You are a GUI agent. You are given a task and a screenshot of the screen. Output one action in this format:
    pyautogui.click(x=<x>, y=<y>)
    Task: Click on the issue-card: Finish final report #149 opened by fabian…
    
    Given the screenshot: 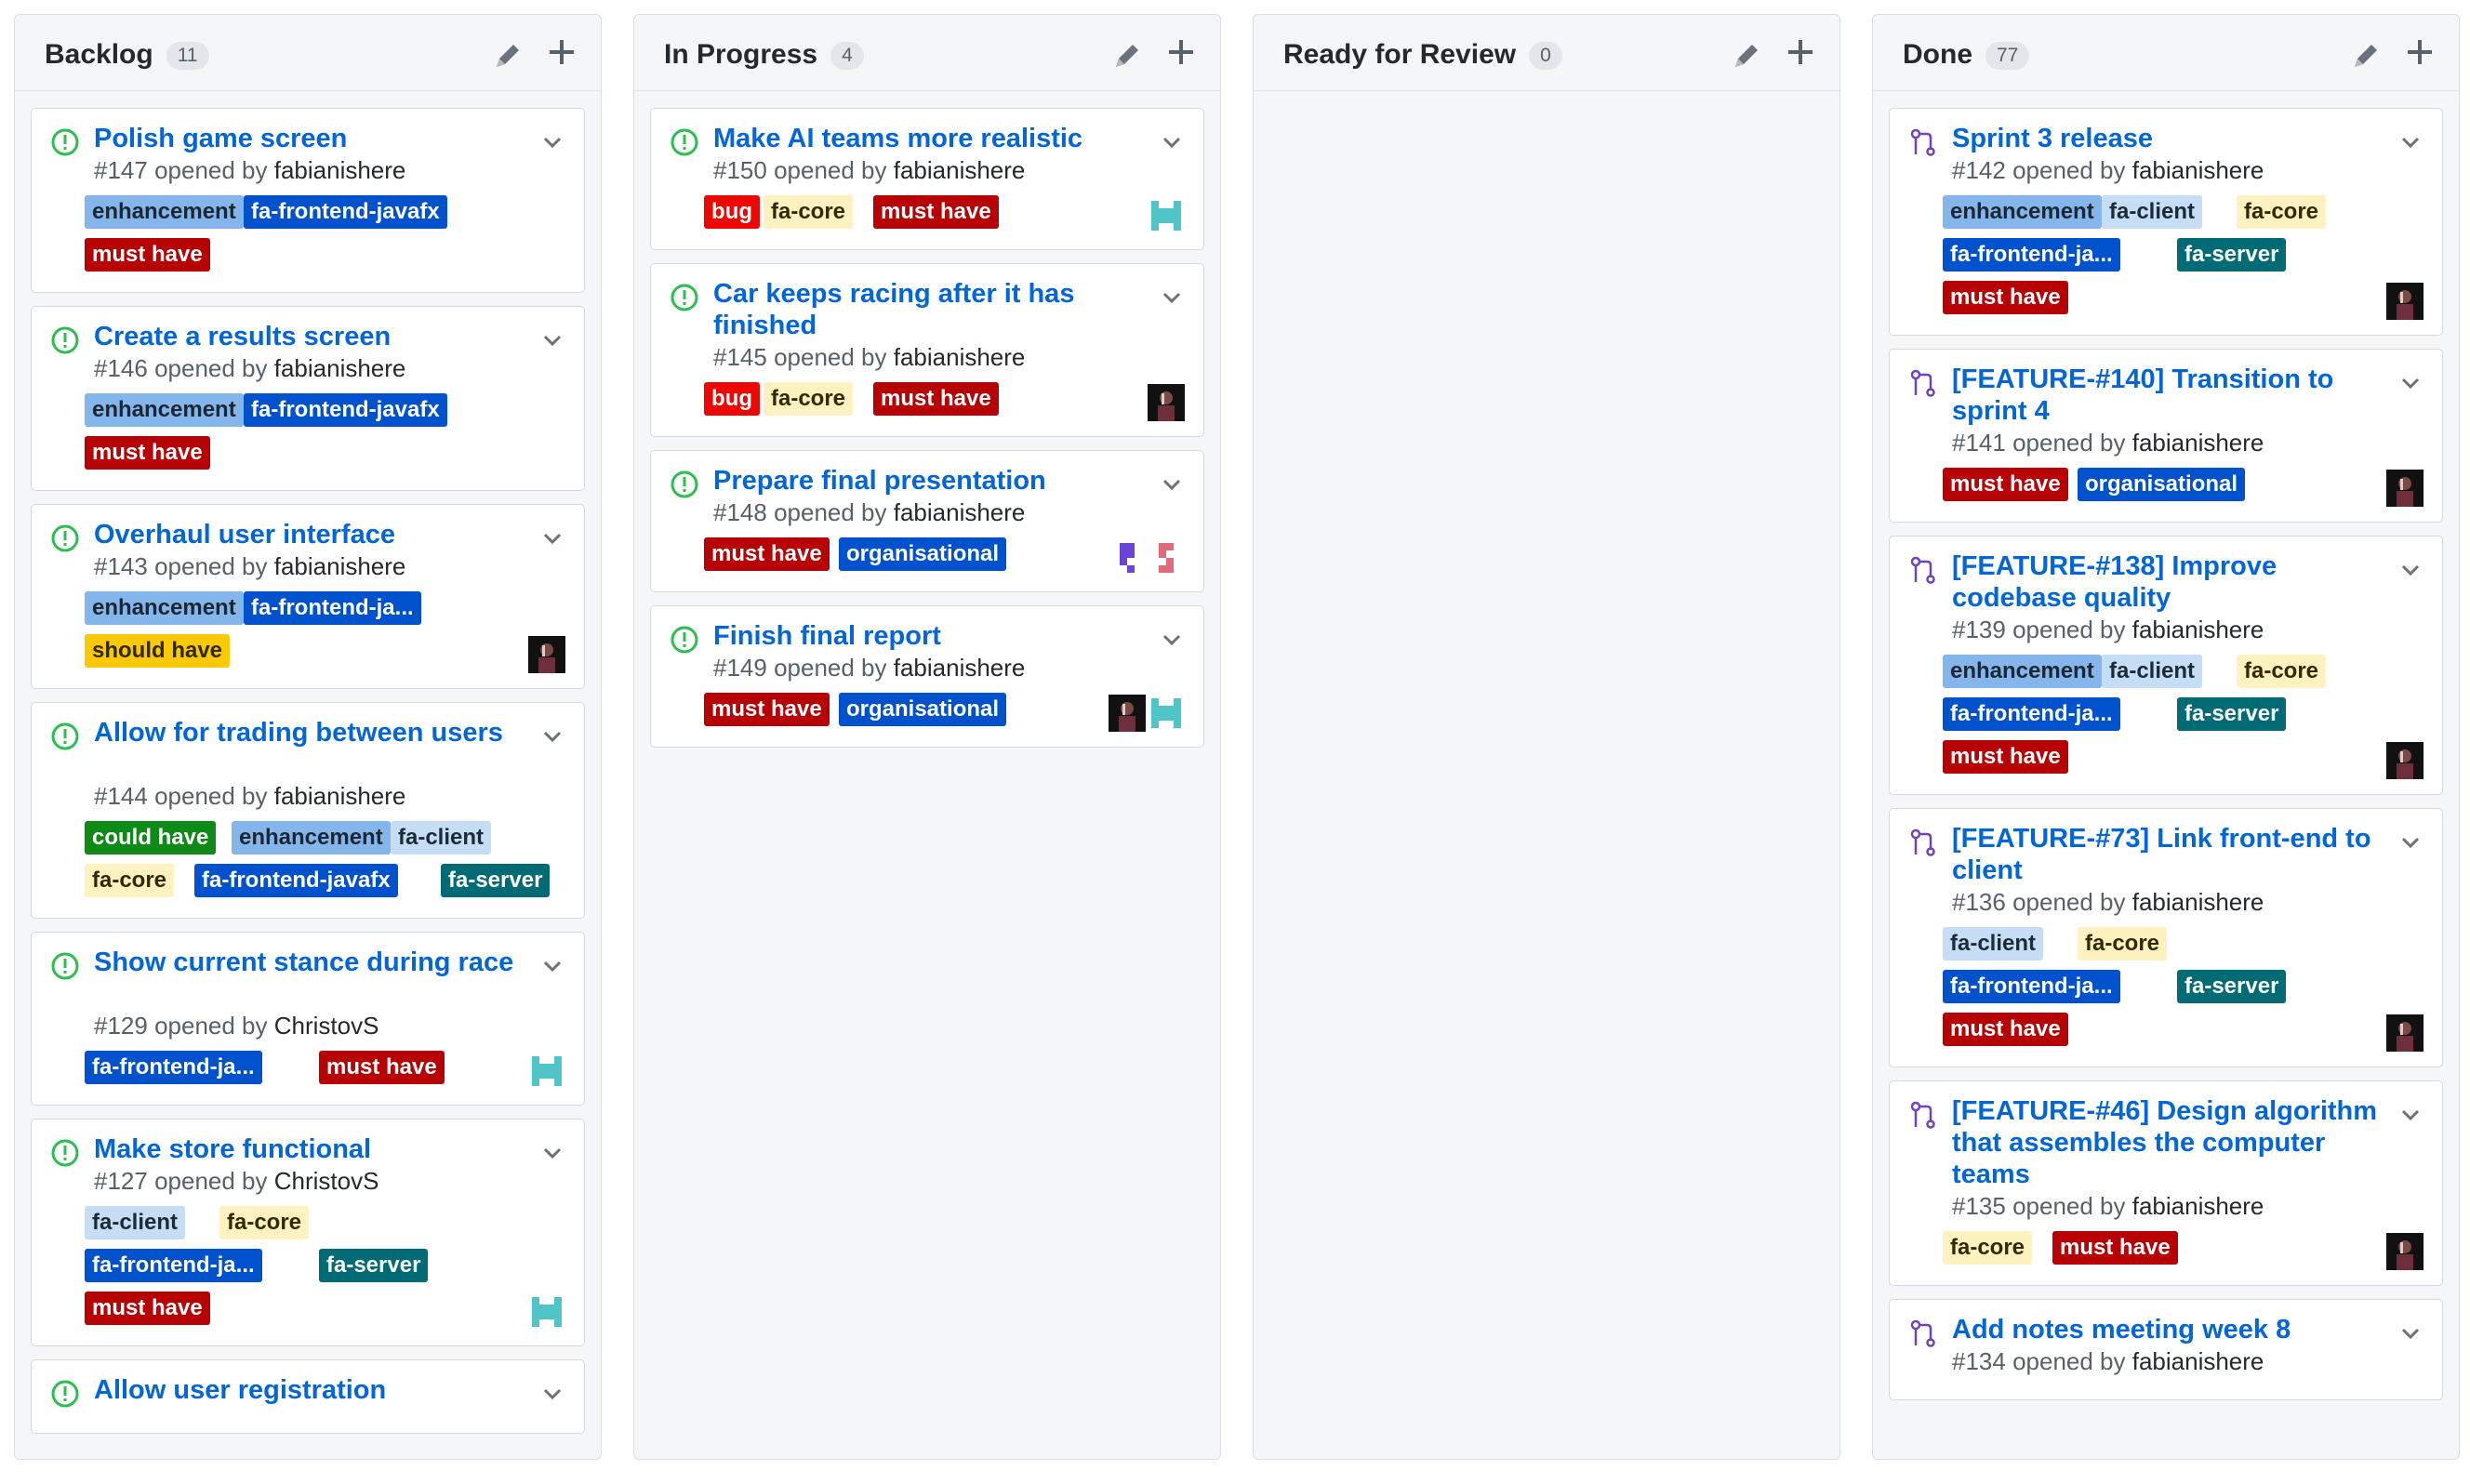 What is the action you would take?
    pyautogui.click(x=927, y=676)
    